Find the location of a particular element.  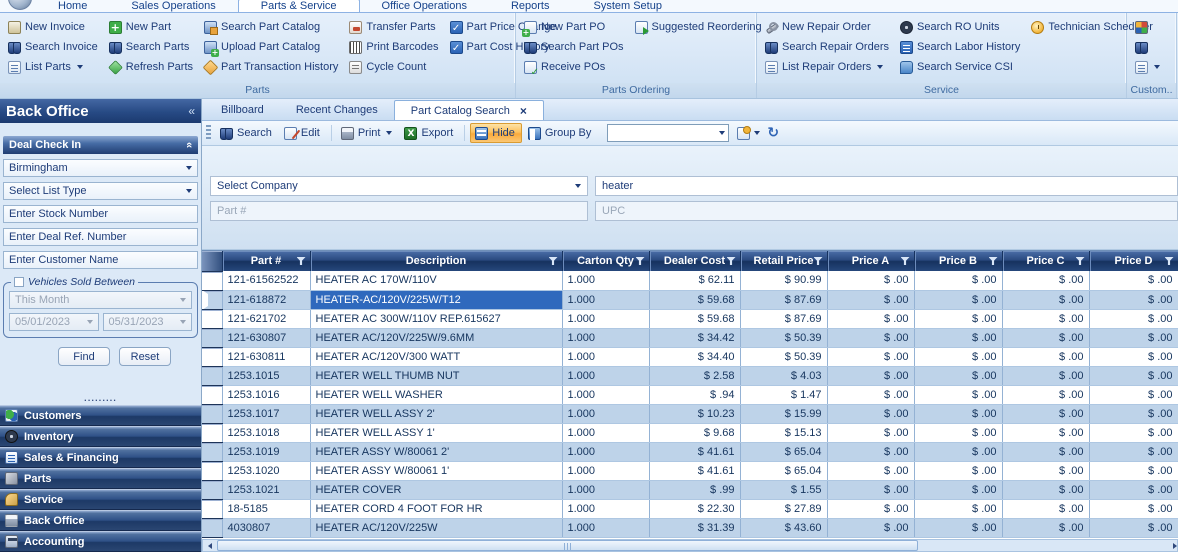

group-by-button: Group By is located at coordinates (560, 133).